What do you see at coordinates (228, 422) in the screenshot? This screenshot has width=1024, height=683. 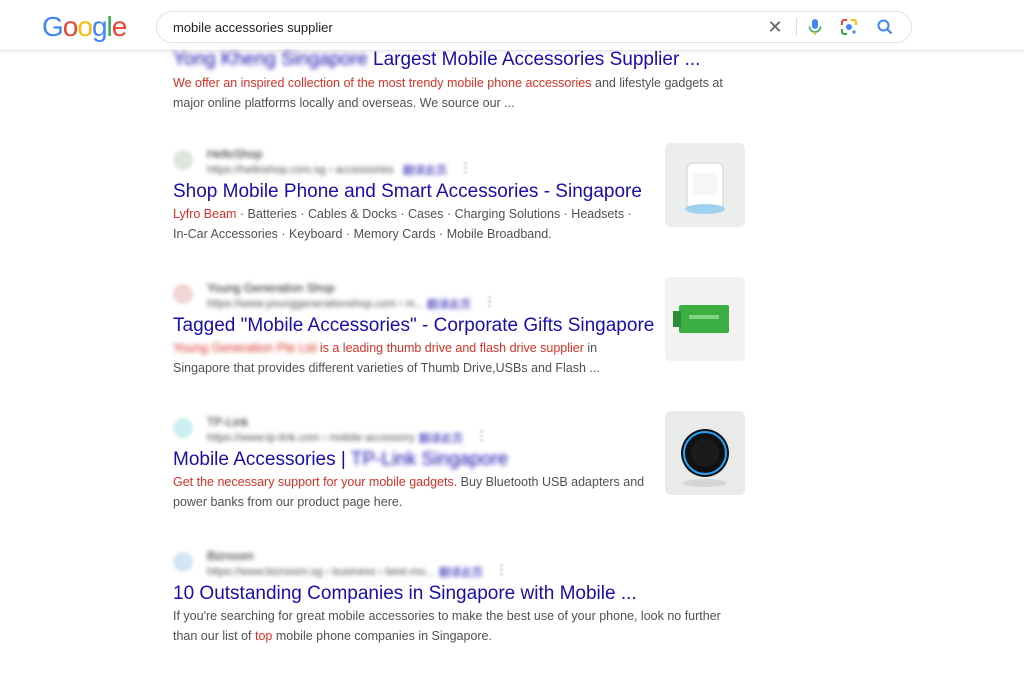 I see `site-name: TP-Link` at bounding box center [228, 422].